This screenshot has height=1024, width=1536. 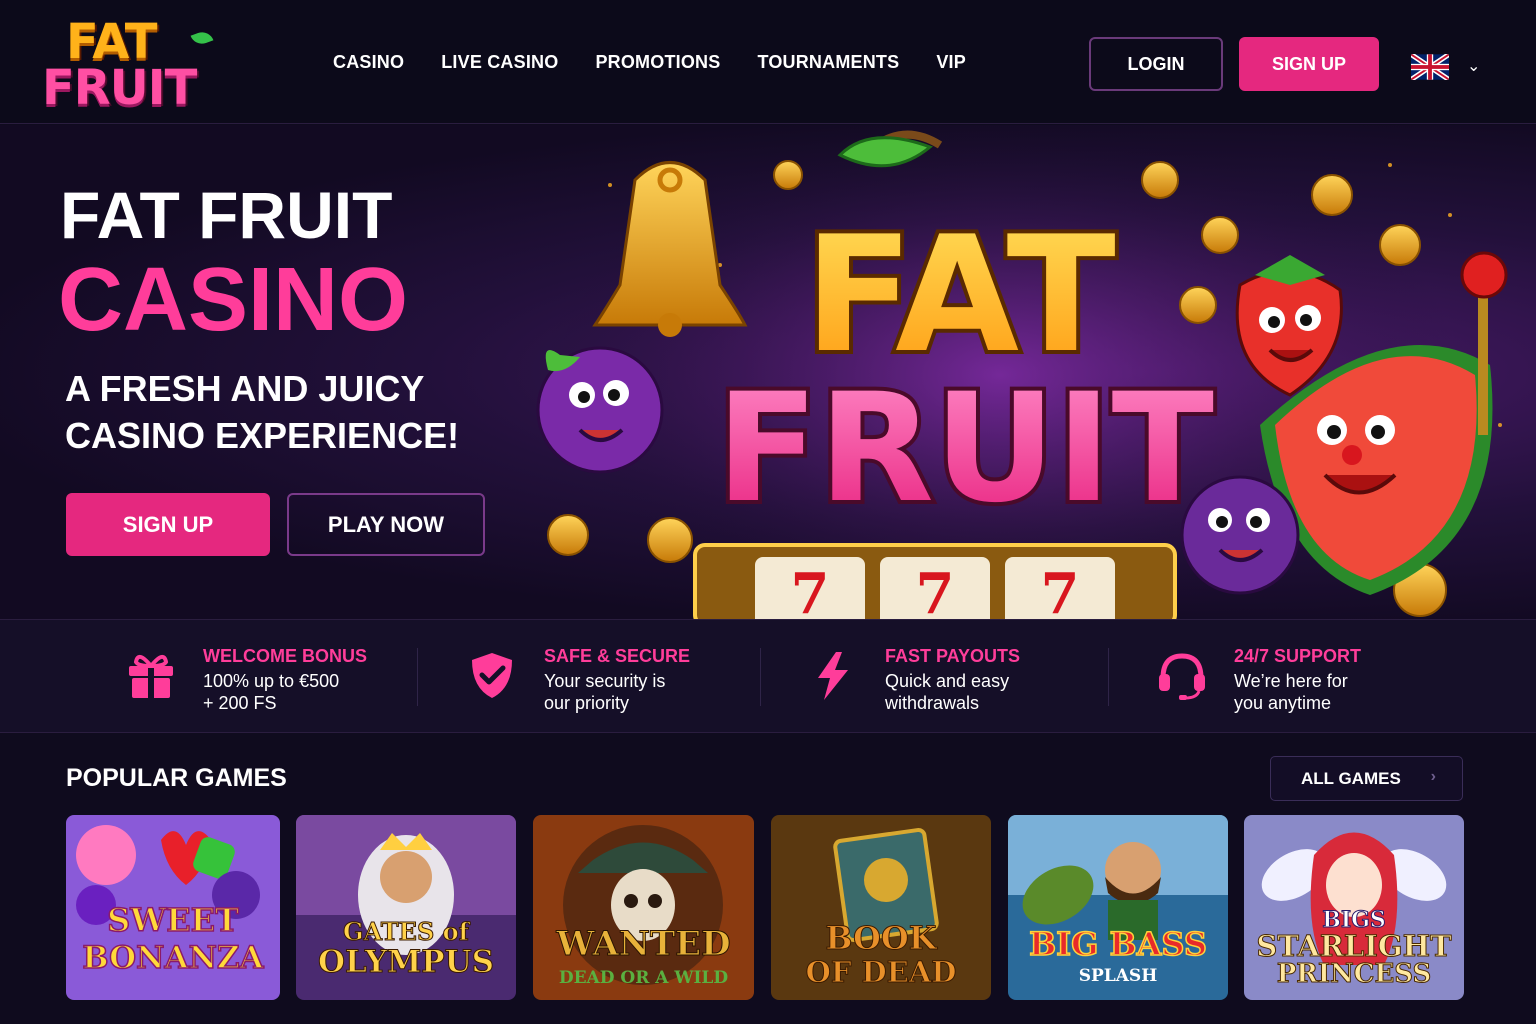 I want to click on feature-description: 100% up to €500 + 200 FS, so click(x=298, y=692).